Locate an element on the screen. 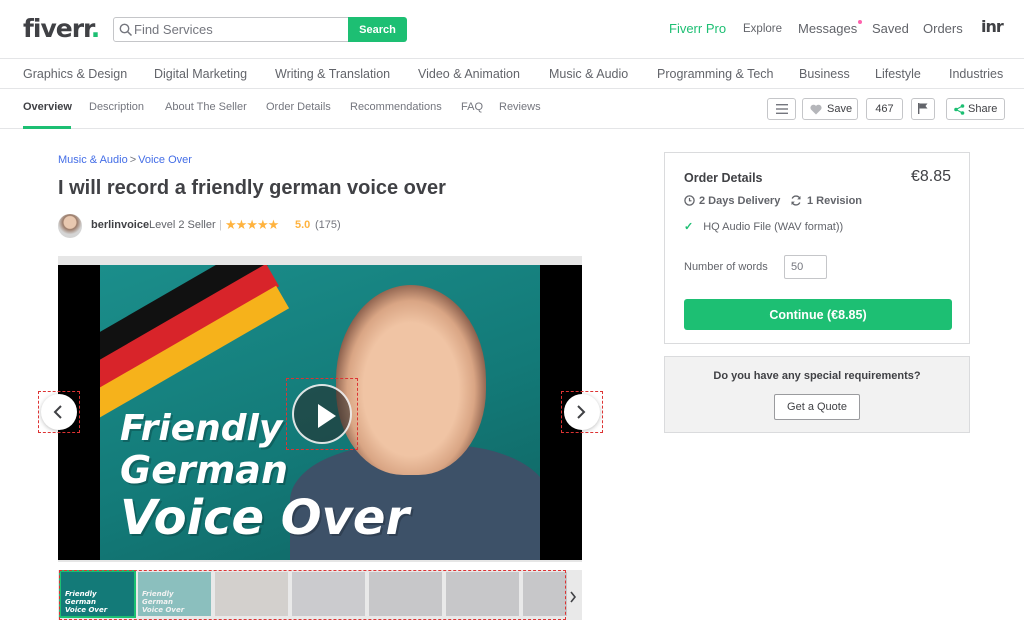 The height and width of the screenshot is (642, 1024). breadcrumb-voice-over: Voice Over is located at coordinates (165, 160).